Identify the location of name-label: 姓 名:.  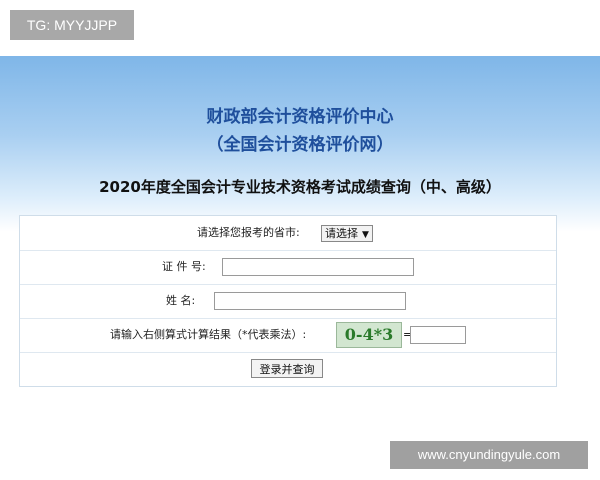
(181, 300).